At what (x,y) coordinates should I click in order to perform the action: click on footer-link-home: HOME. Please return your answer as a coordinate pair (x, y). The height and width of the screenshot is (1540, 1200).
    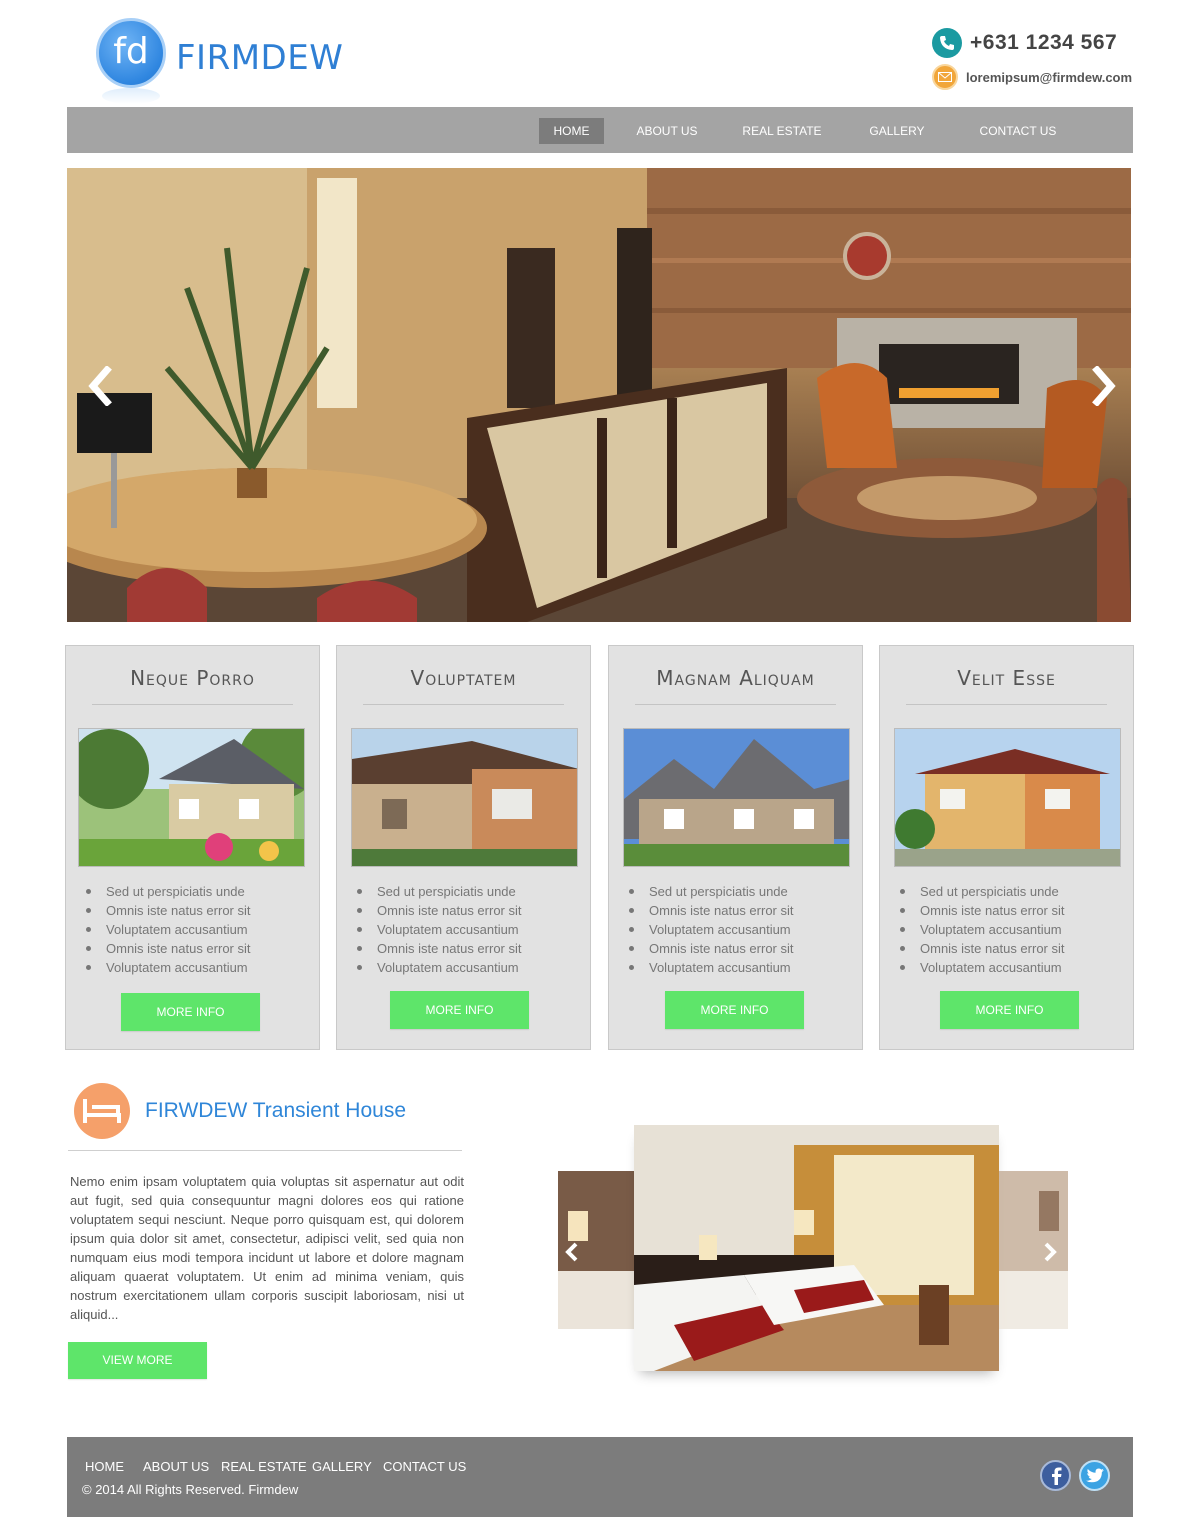
    Looking at the image, I should click on (104, 1466).